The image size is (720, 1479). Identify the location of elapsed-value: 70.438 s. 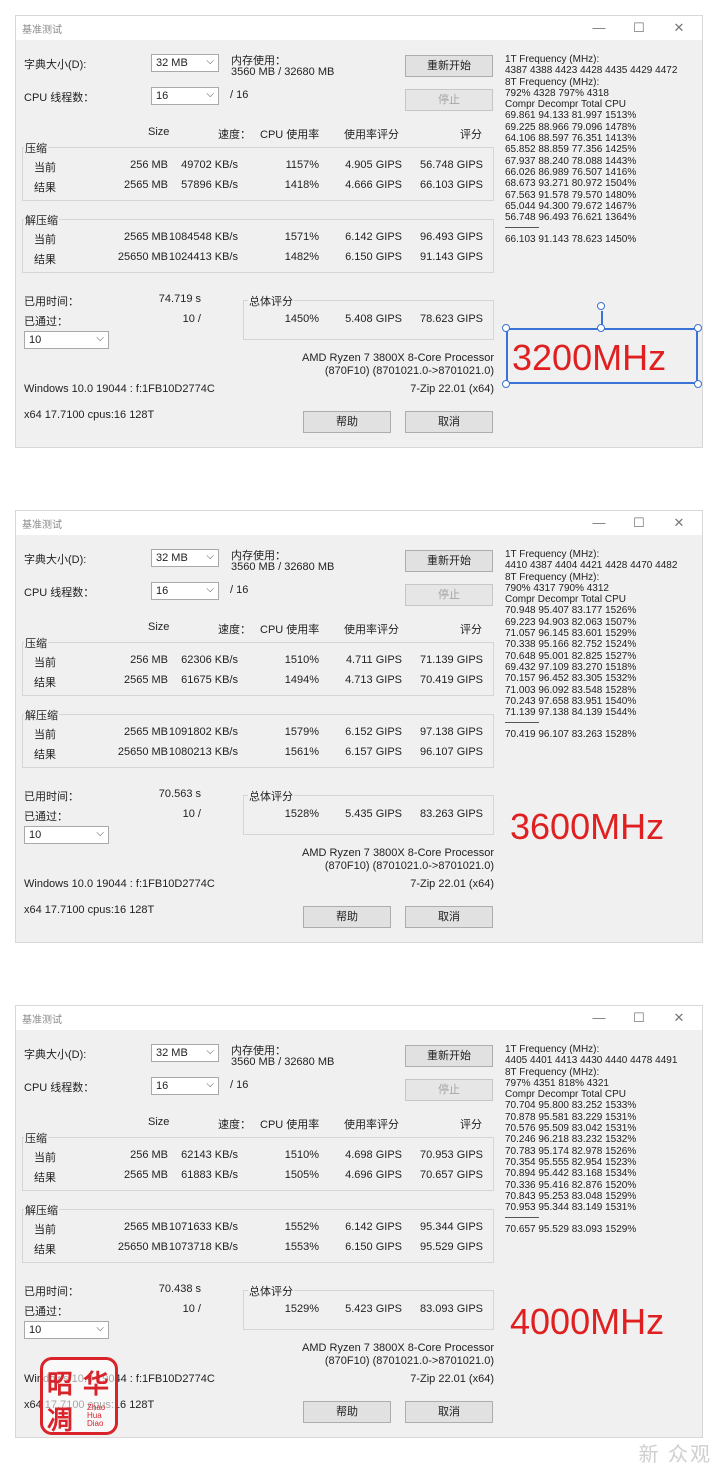
(179, 1289).